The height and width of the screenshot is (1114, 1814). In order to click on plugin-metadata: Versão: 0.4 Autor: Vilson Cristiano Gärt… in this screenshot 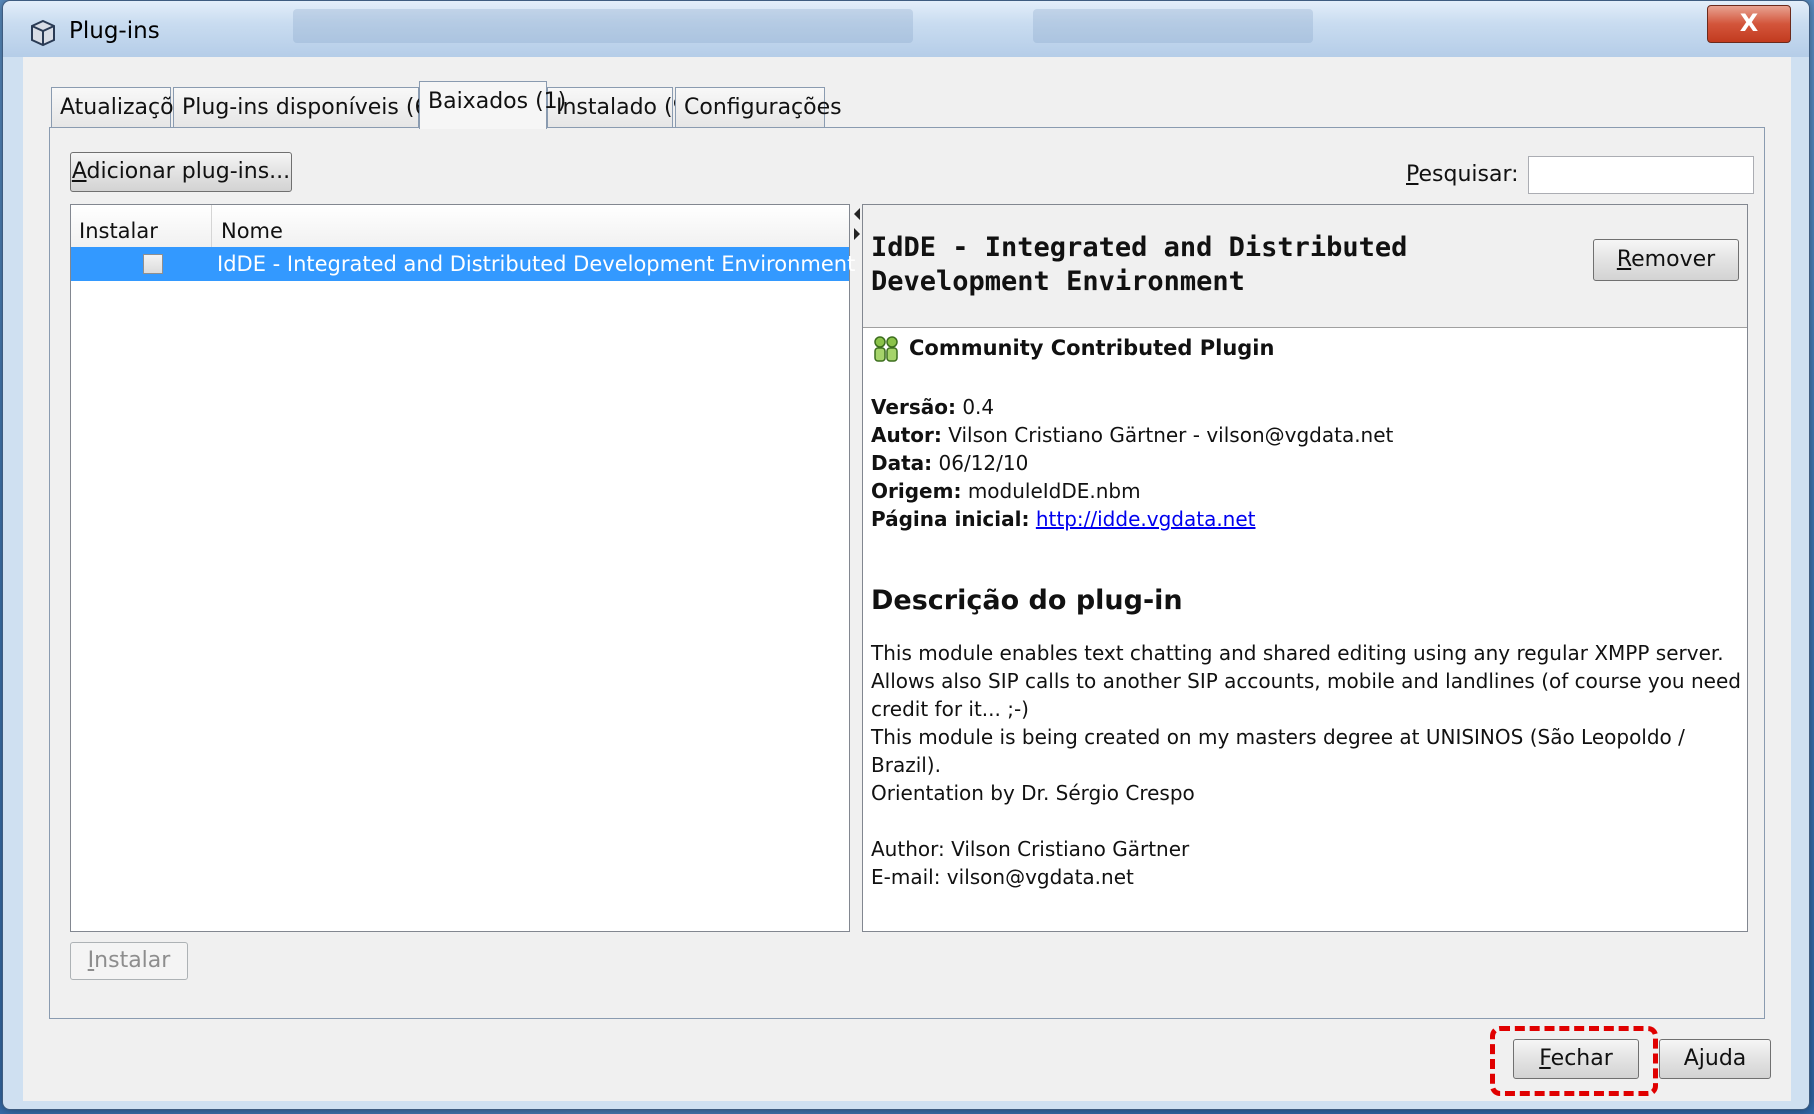, I will do `click(1132, 463)`.